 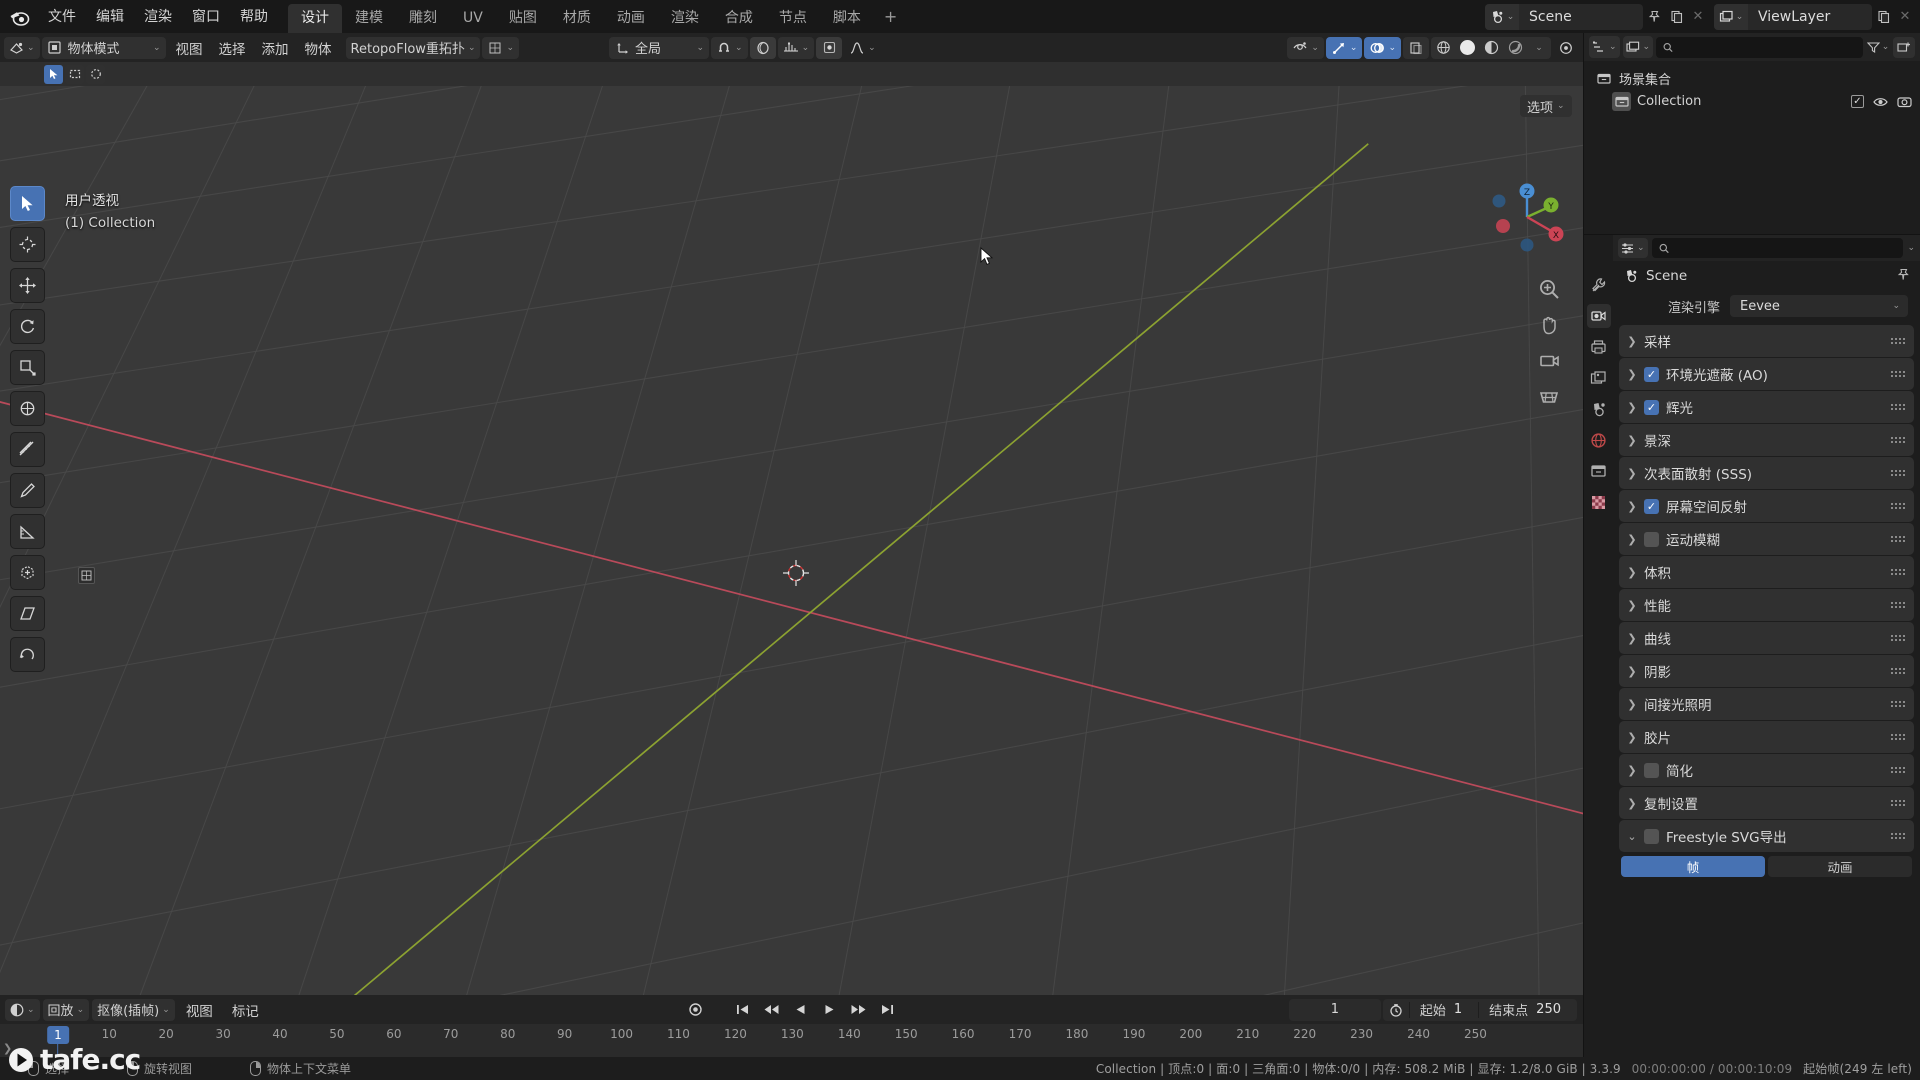 I want to click on tool-annotate, so click(x=27, y=449).